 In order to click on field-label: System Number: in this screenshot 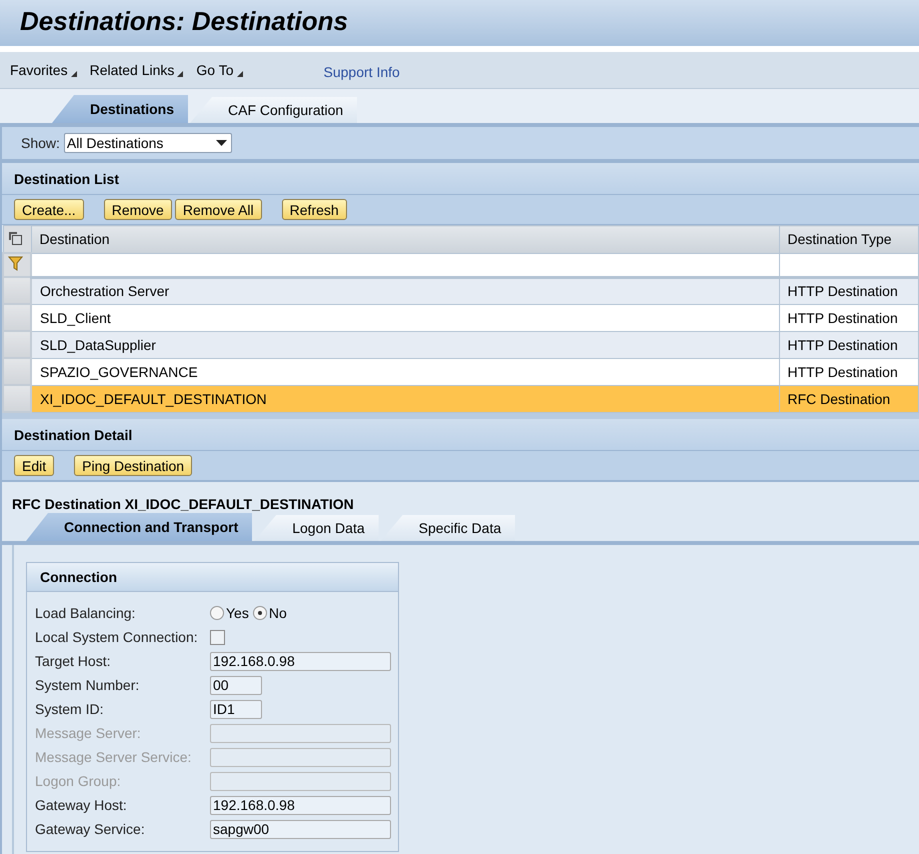, I will do `click(87, 685)`.